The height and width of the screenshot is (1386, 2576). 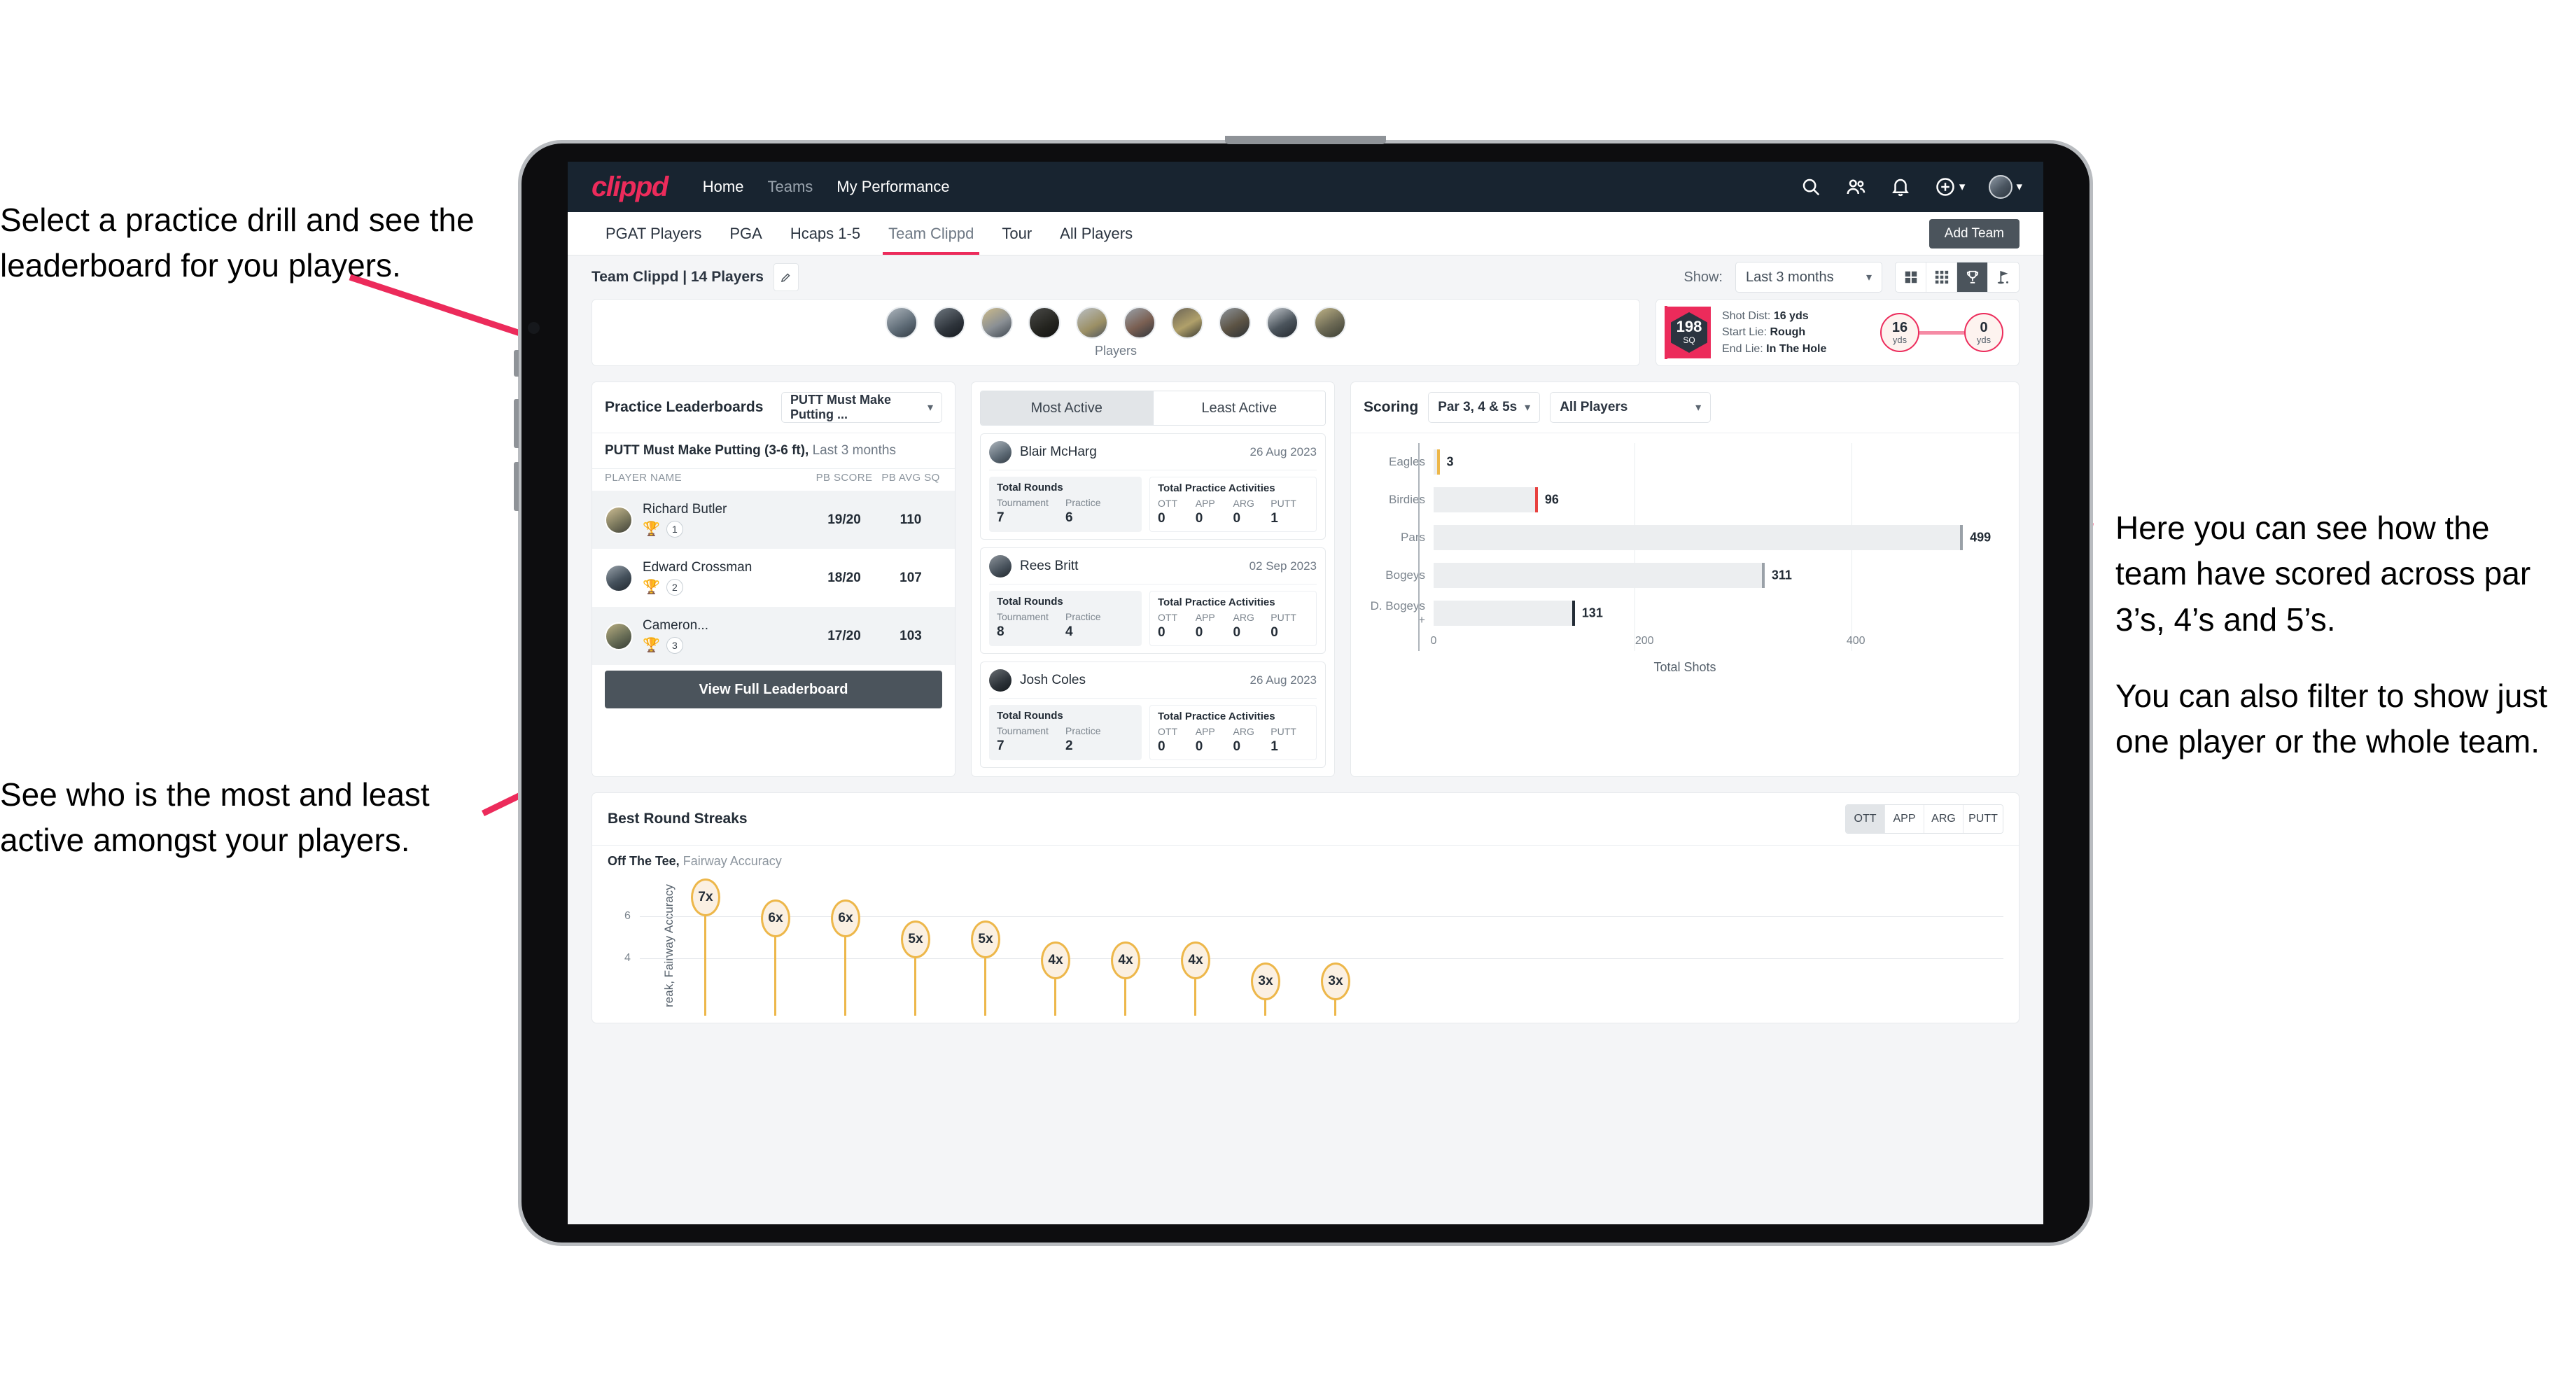 What do you see at coordinates (1199, 746) in the screenshot?
I see `act-app-value: 0` at bounding box center [1199, 746].